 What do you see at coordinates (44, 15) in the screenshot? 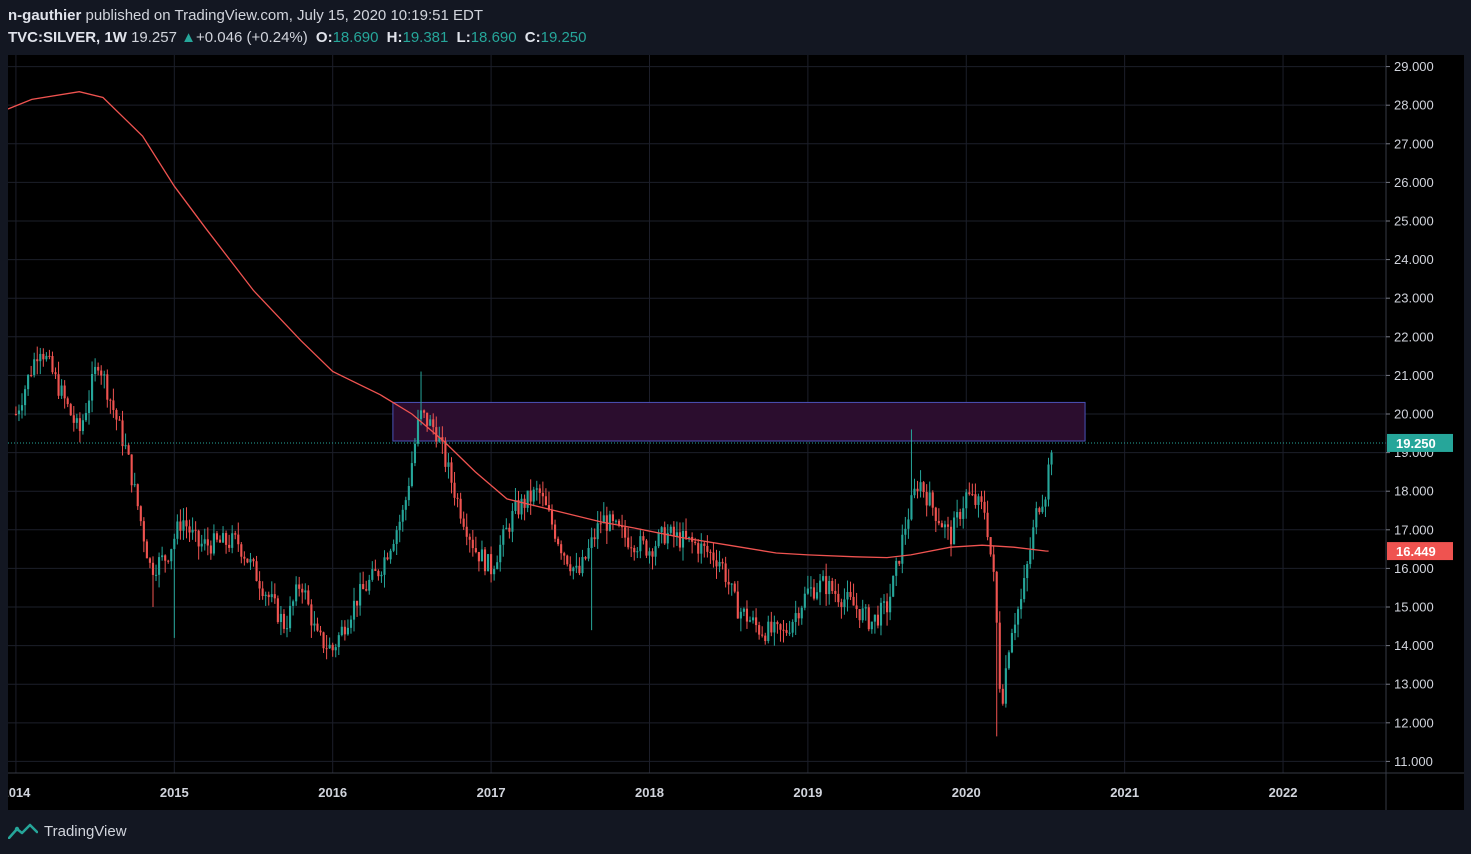
I see `author-name: n-gauthier` at bounding box center [44, 15].